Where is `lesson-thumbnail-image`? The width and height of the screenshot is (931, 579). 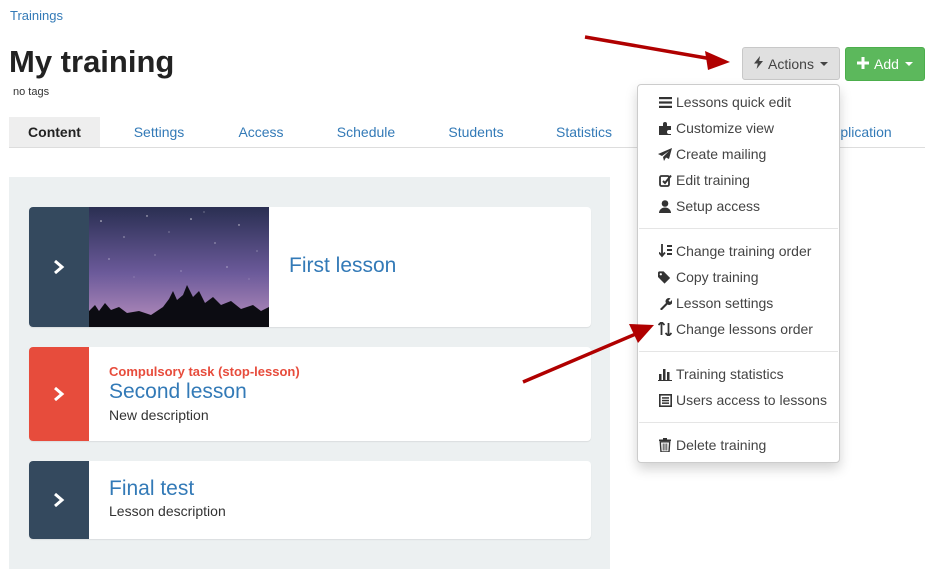
lesson-thumbnail-image is located at coordinates (179, 267).